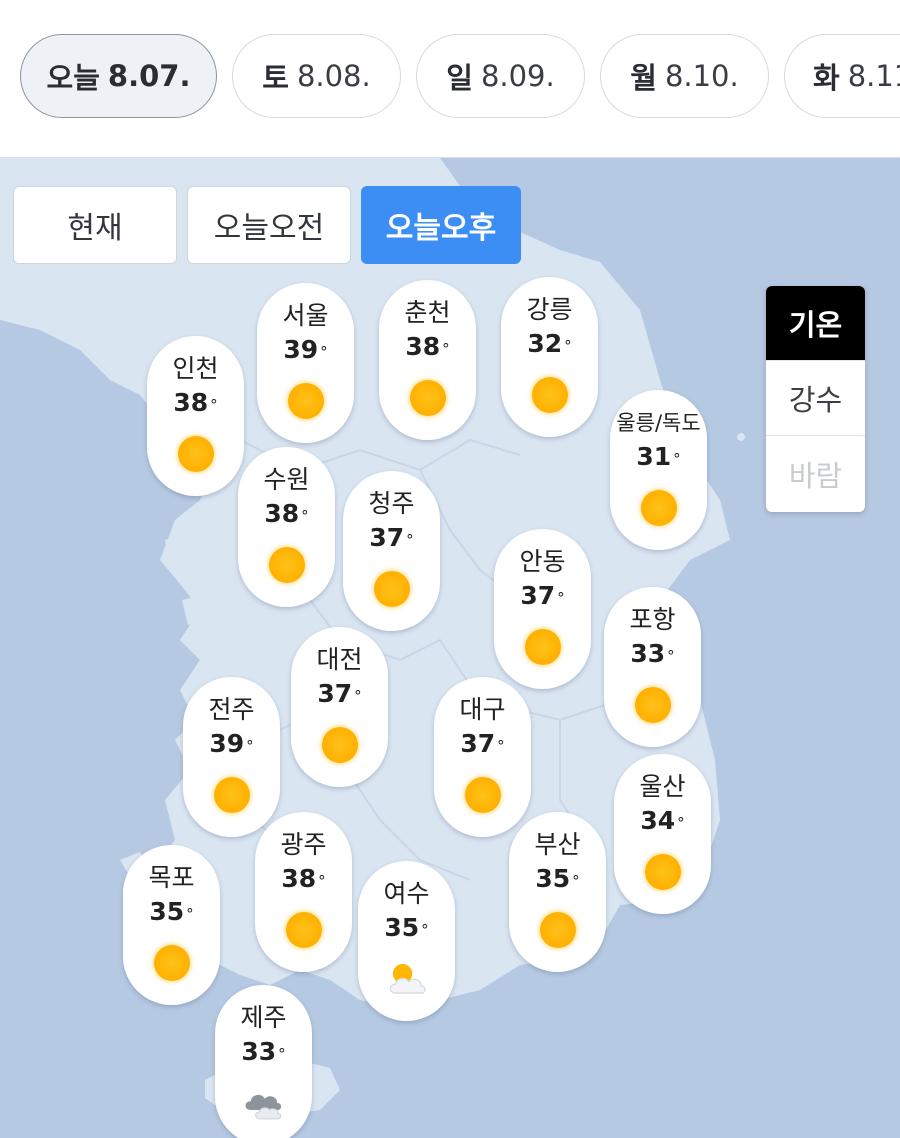 This screenshot has height=1138, width=900. I want to click on map-layer-tabs: 기온 강수 바람, so click(815, 399).